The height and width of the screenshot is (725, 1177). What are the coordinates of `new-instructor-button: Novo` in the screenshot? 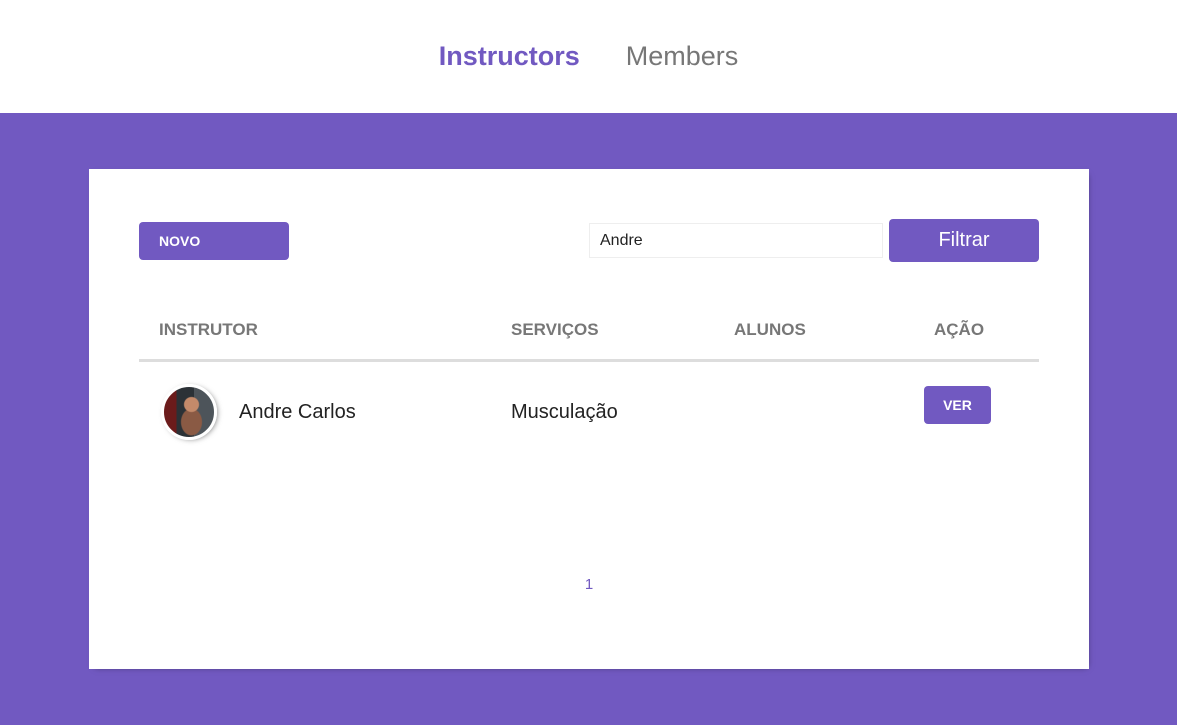 It's located at (214, 241).